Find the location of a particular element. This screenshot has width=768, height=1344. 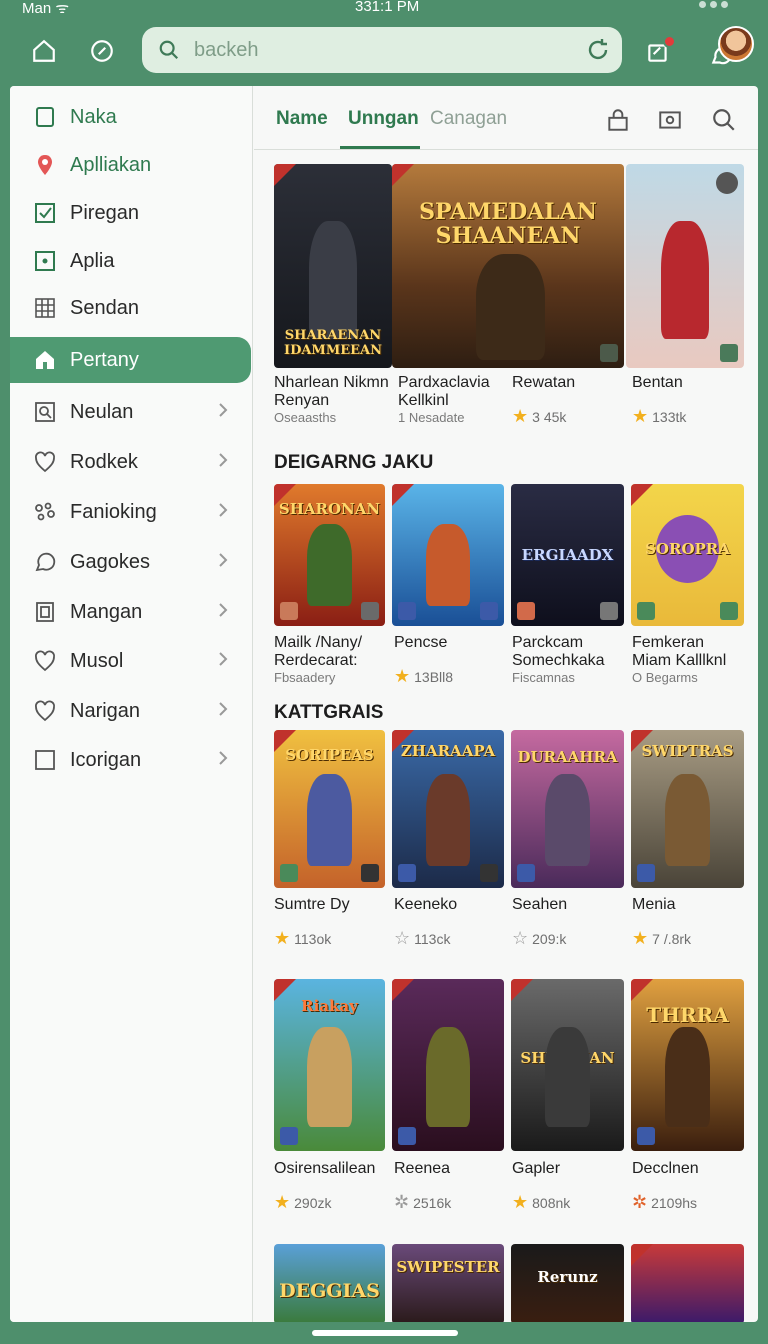

game-tile: DEGGIAS is located at coordinates (329, 1283).